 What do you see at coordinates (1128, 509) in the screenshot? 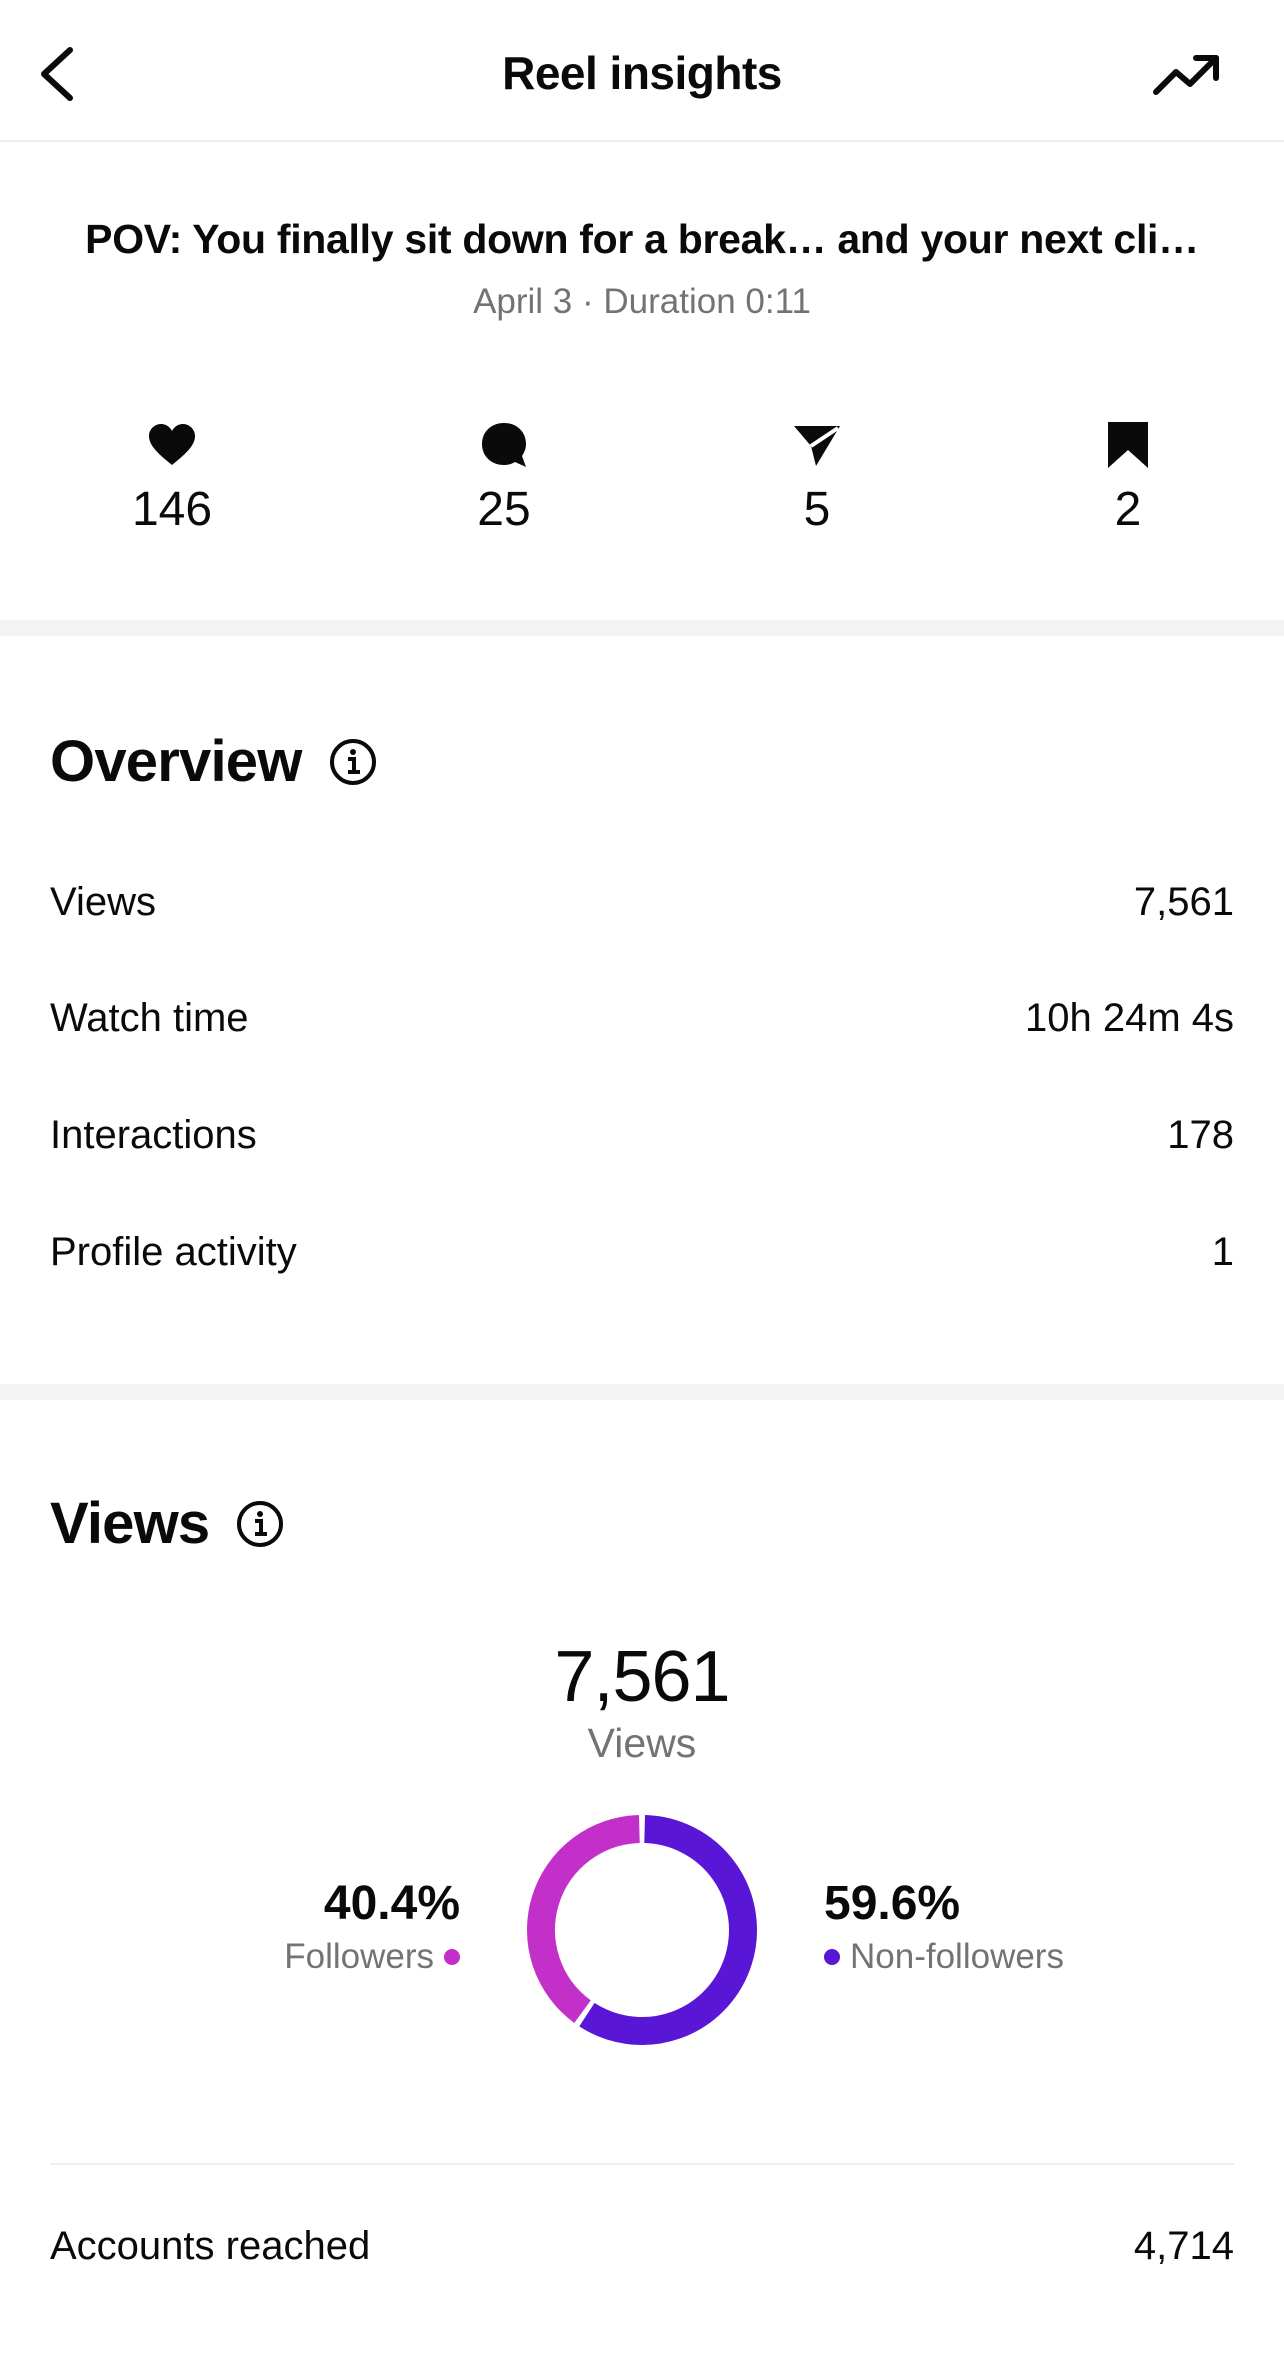
I see `saves-count: 2` at bounding box center [1128, 509].